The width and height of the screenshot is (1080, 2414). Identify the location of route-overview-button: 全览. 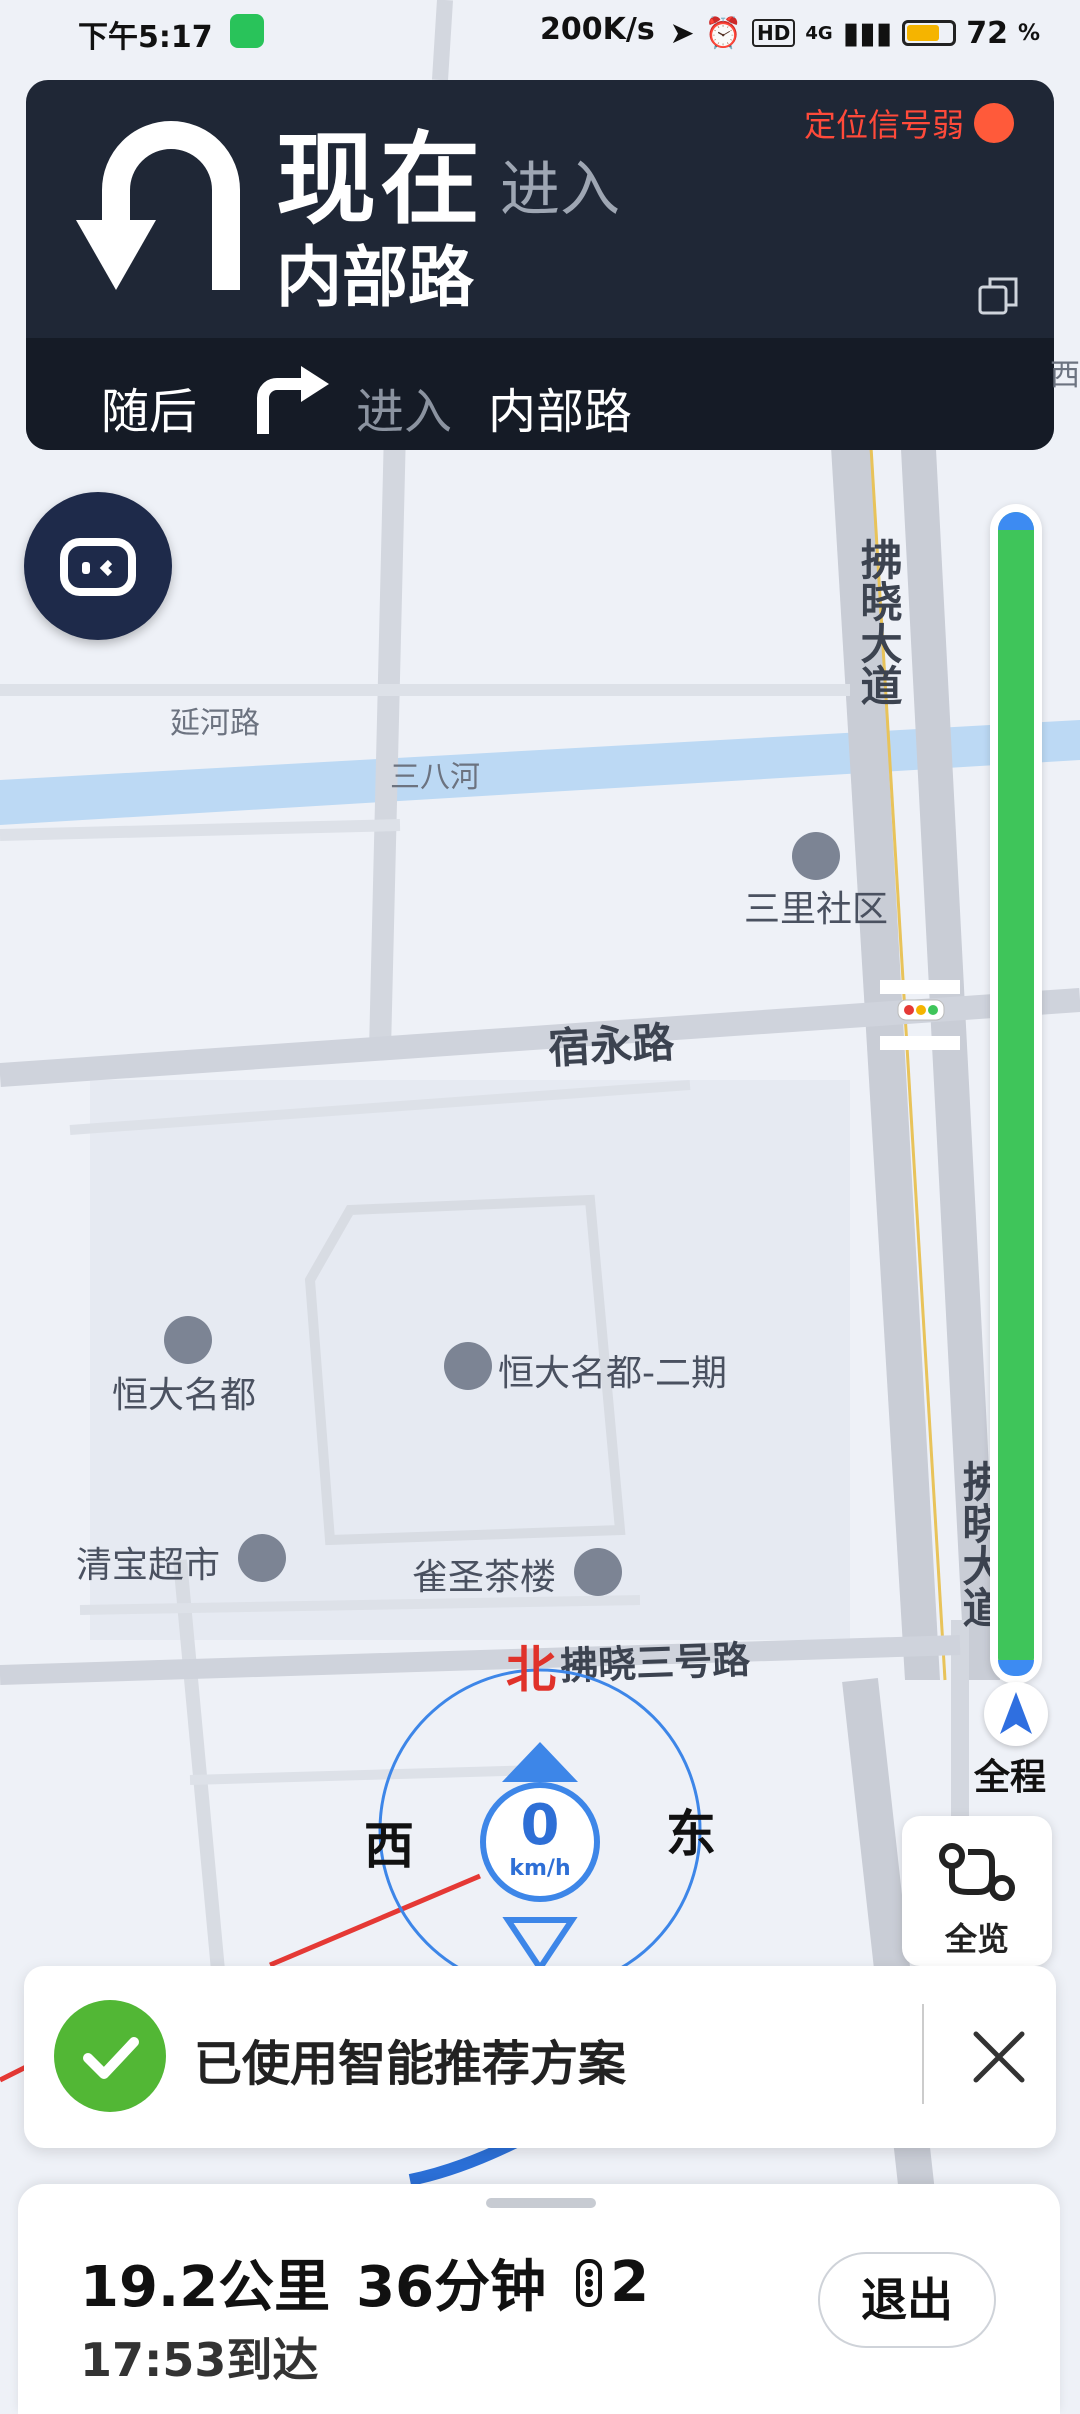
(977, 1891).